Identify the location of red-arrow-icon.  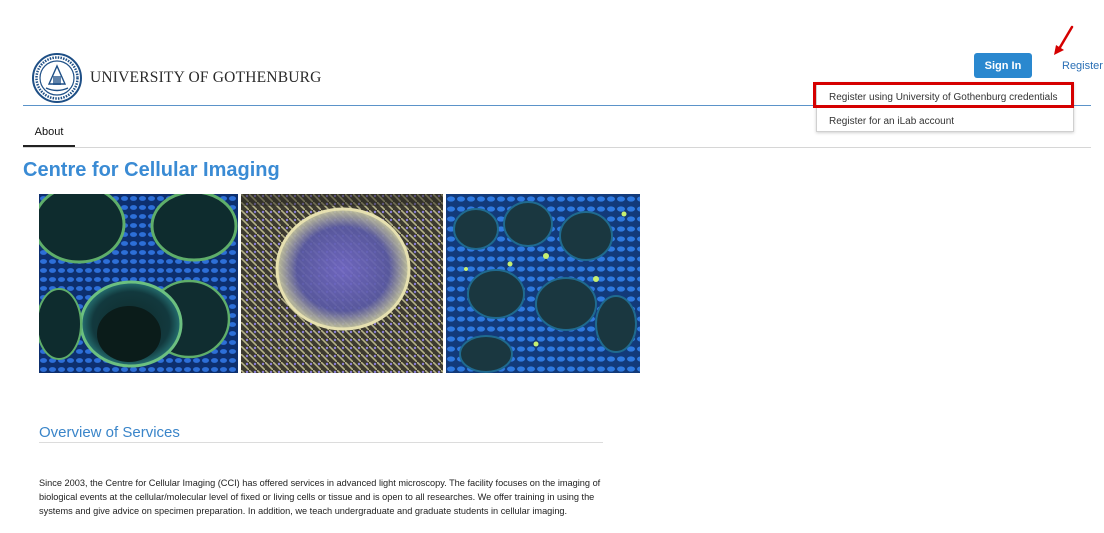
(1064, 40).